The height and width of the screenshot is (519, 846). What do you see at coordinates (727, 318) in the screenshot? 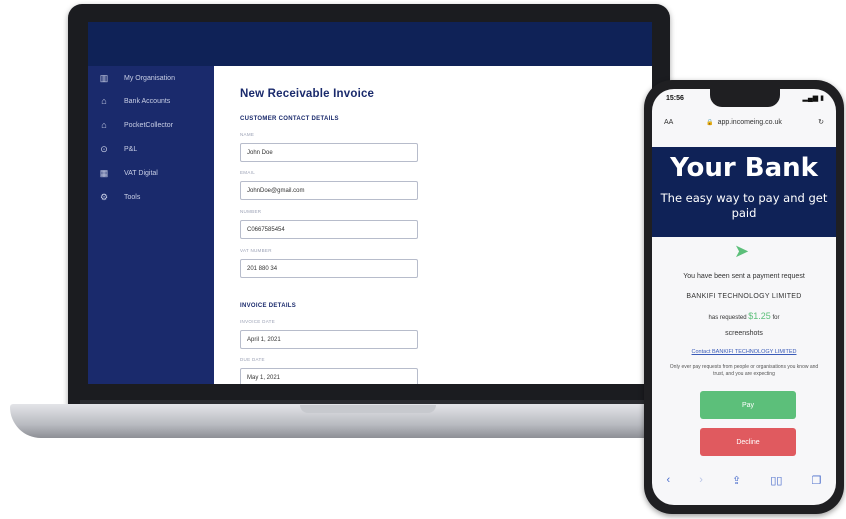
I see `requested-prefix: has requested` at bounding box center [727, 318].